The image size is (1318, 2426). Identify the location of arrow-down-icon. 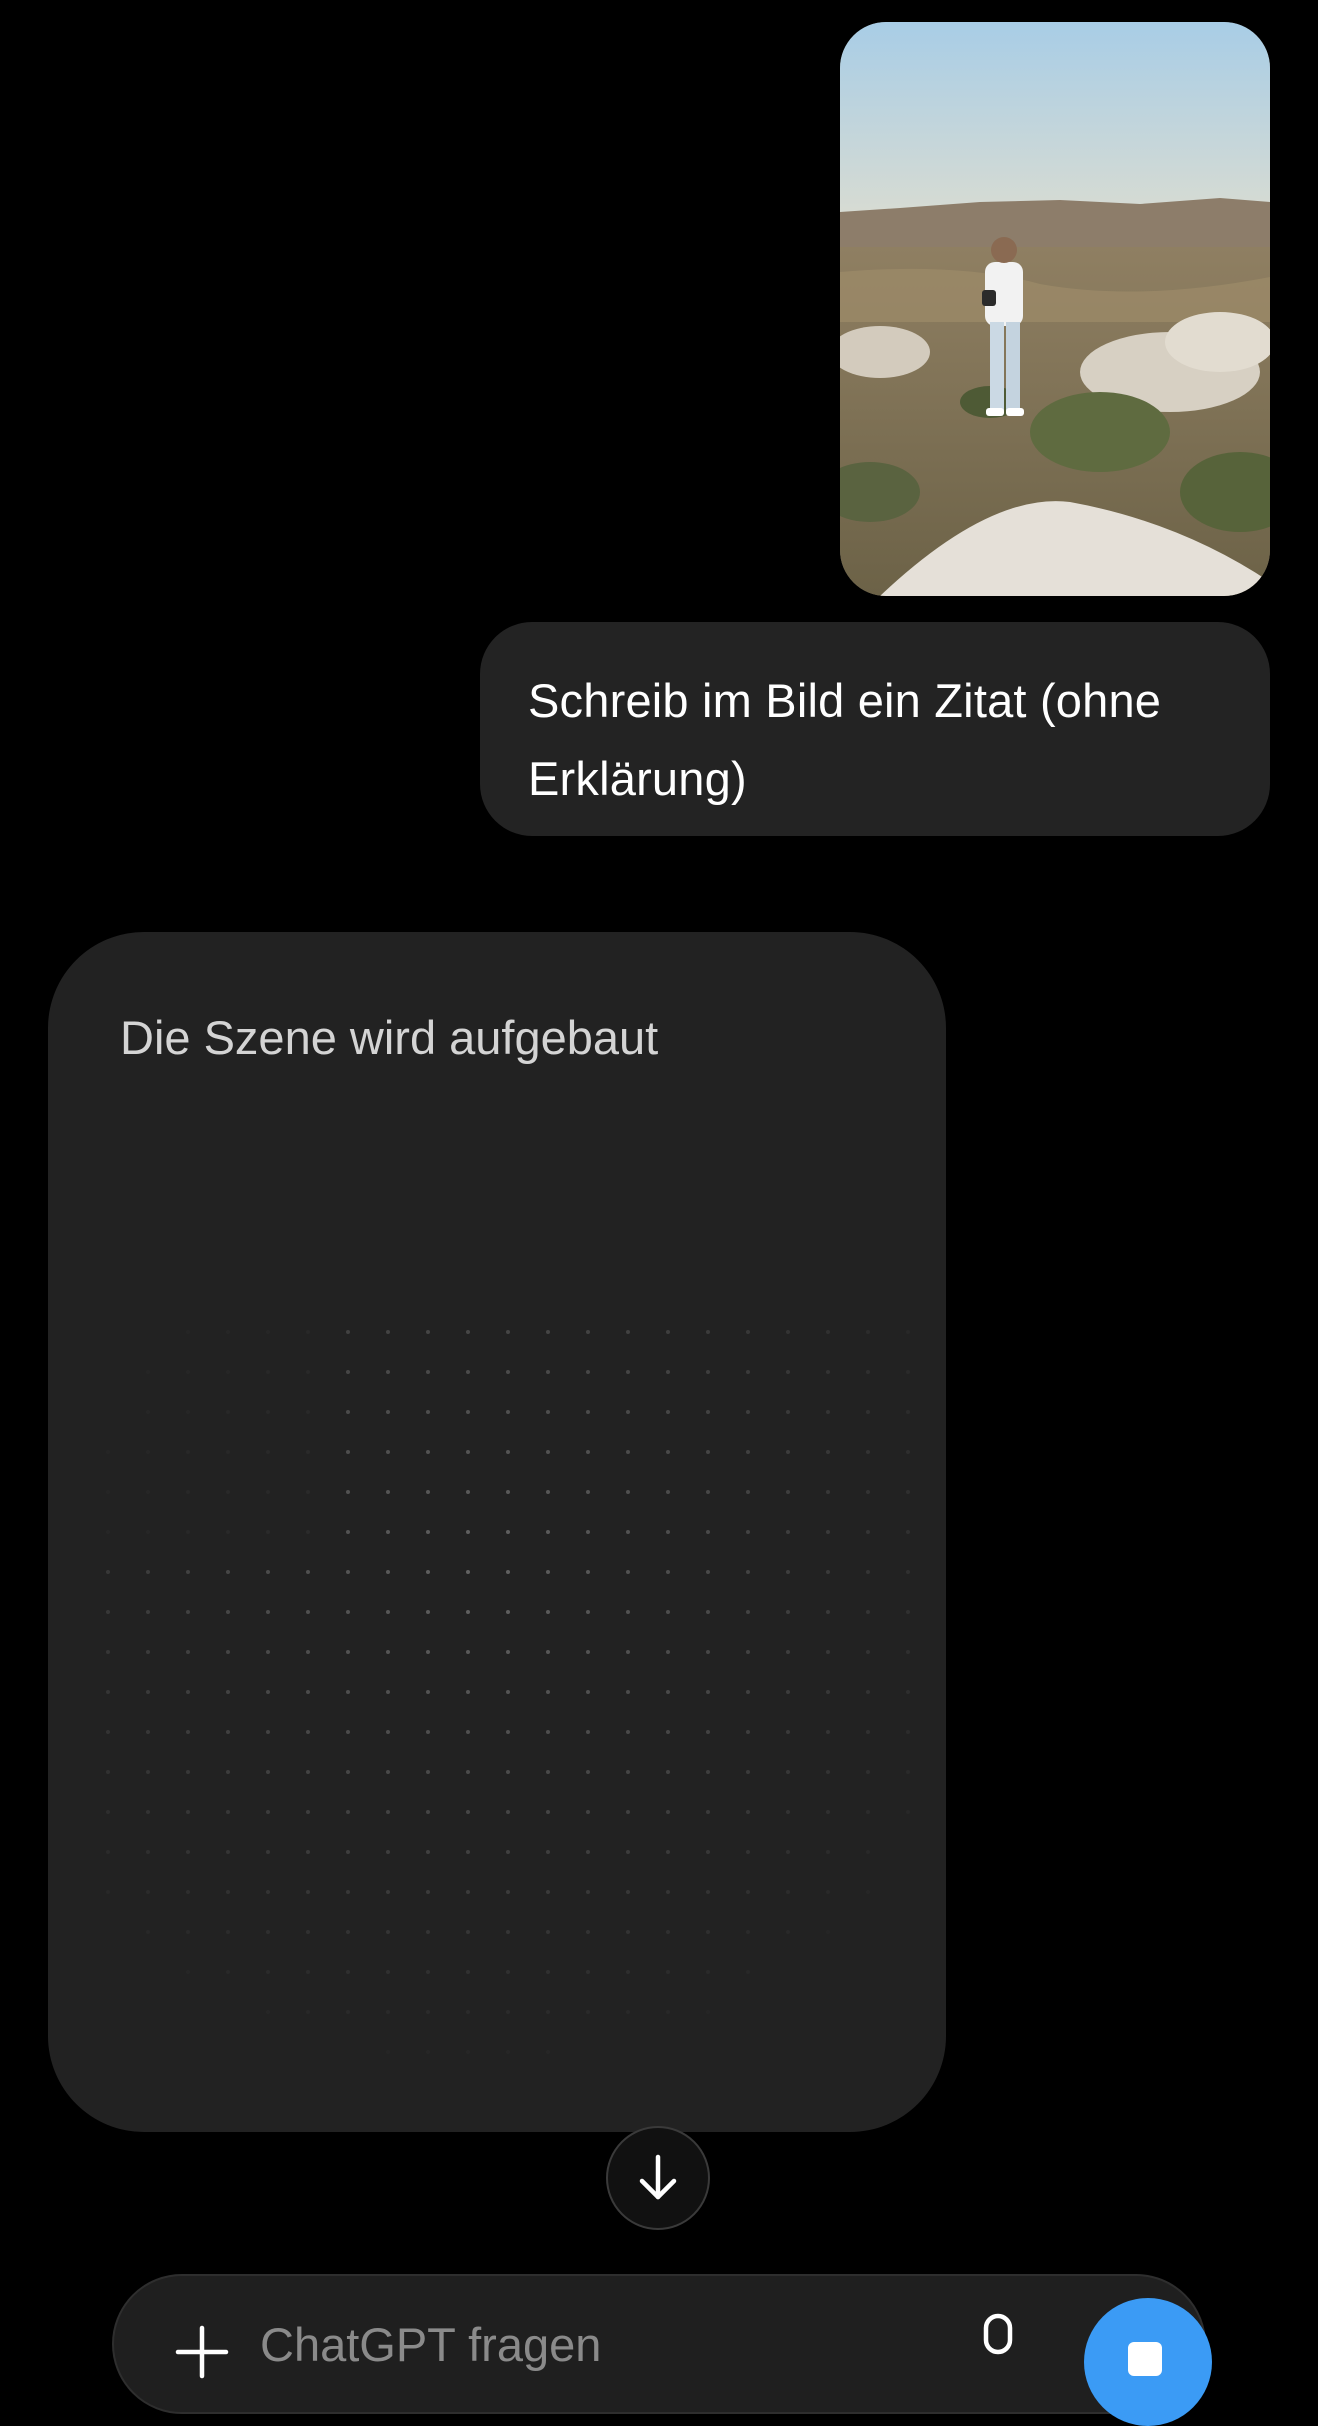
(658, 2177).